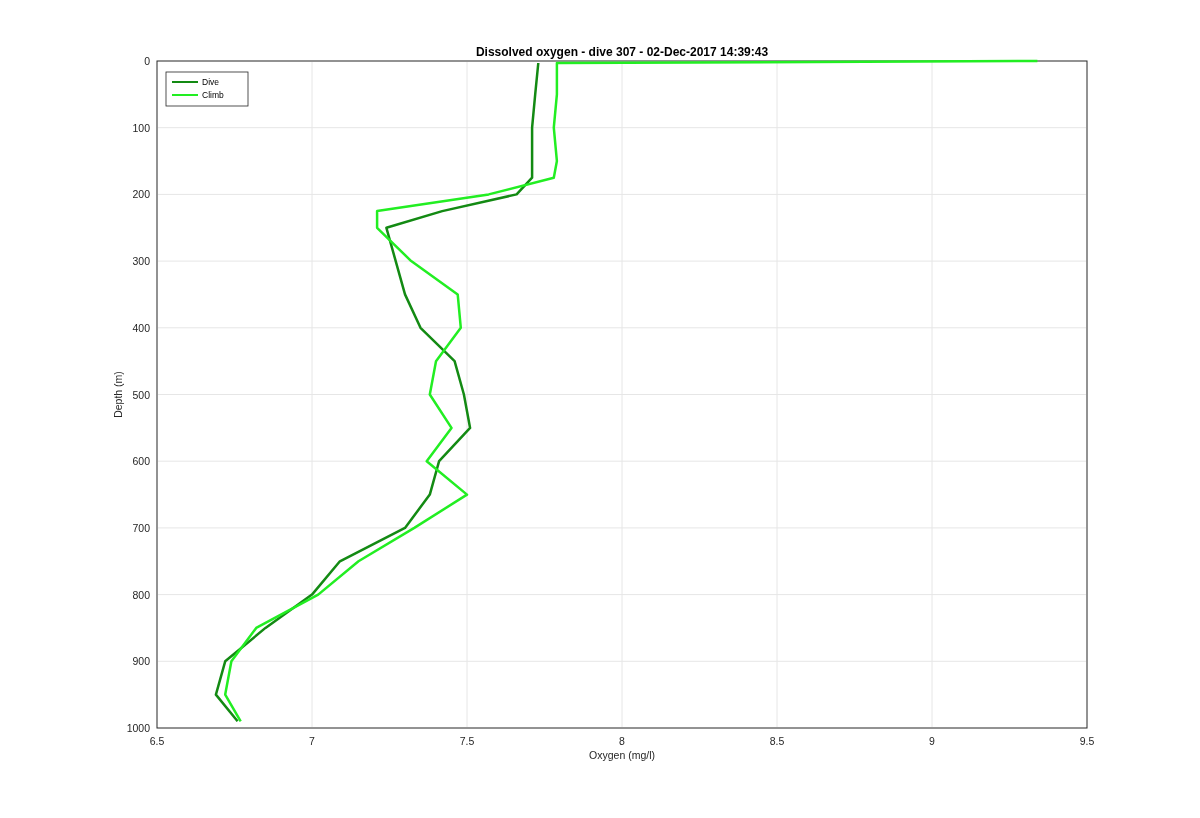  What do you see at coordinates (118, 394) in the screenshot?
I see `y-axis-label: Depth (m)` at bounding box center [118, 394].